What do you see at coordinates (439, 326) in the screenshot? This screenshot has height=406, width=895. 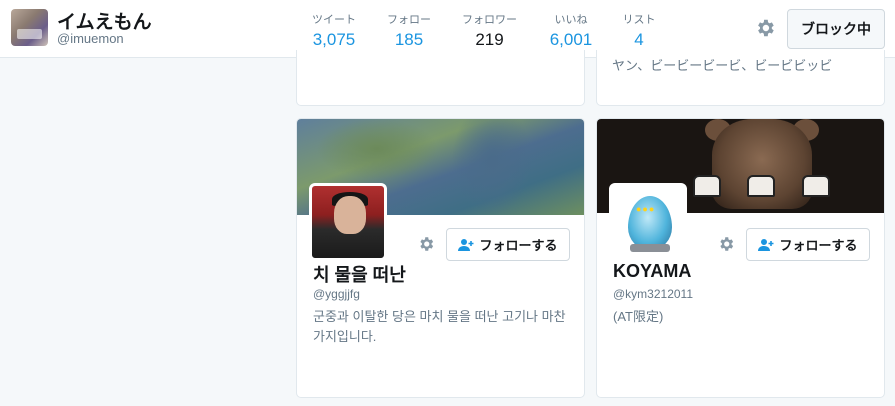 I see `card-bio: 군중과 이탈한 당은 마치 물을 떠난 고기나 마찬가지입니다.` at bounding box center [439, 326].